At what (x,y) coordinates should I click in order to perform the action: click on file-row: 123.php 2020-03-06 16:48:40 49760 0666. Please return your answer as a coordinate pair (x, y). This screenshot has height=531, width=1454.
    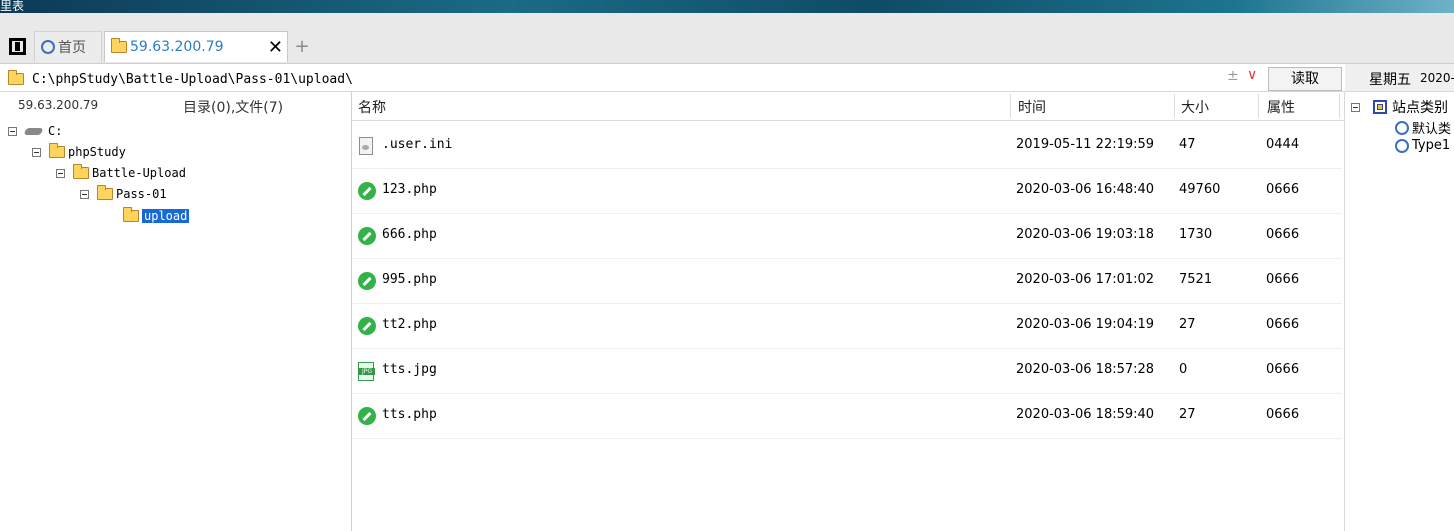
    Looking at the image, I should click on (847, 191).